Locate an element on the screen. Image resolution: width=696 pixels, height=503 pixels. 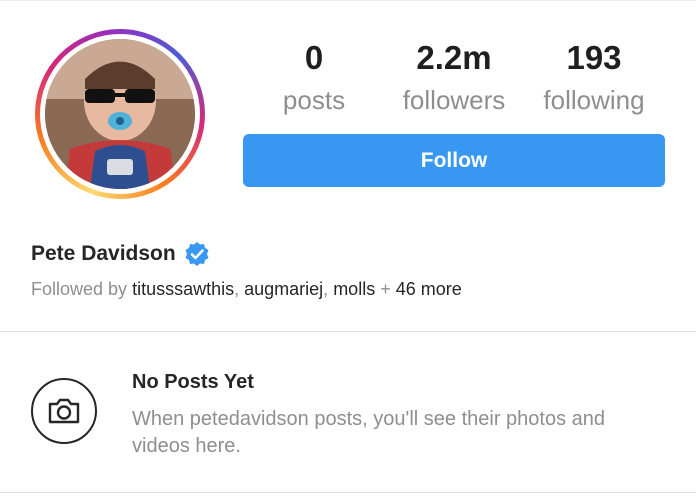
camera-icon-circle is located at coordinates (64, 411).